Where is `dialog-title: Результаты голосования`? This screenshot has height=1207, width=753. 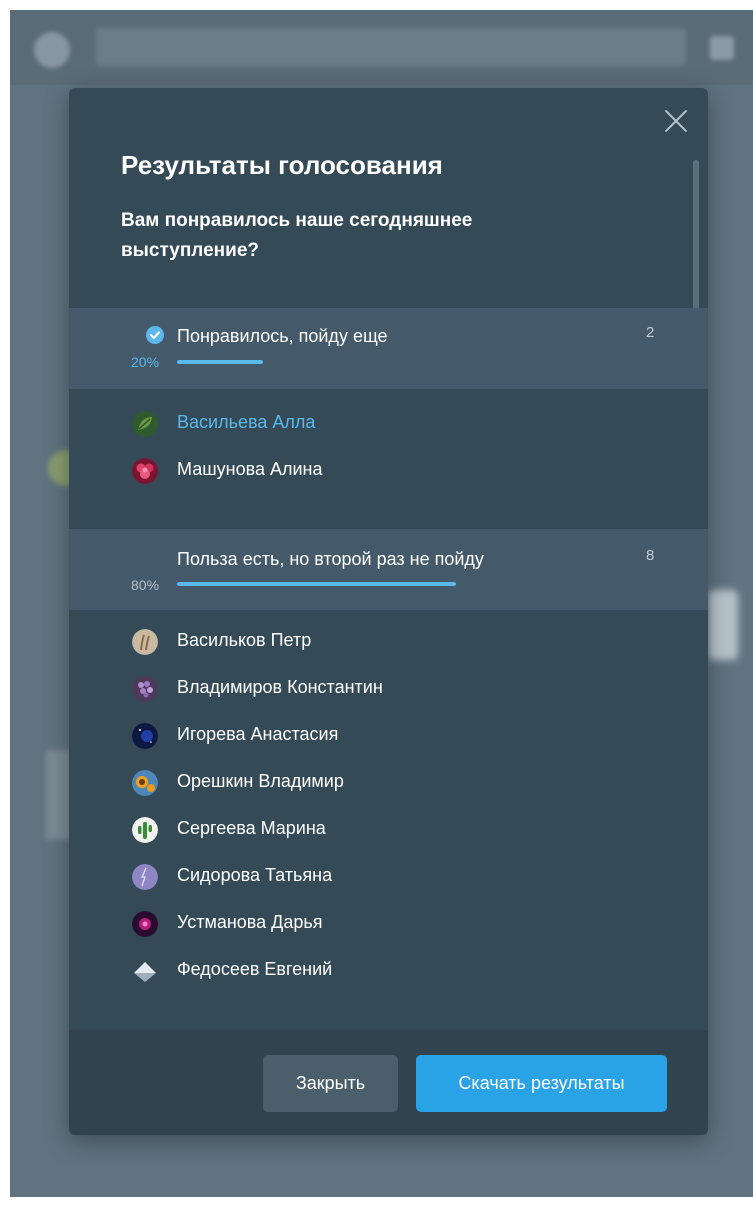 dialog-title: Результаты голосования is located at coordinates (282, 165).